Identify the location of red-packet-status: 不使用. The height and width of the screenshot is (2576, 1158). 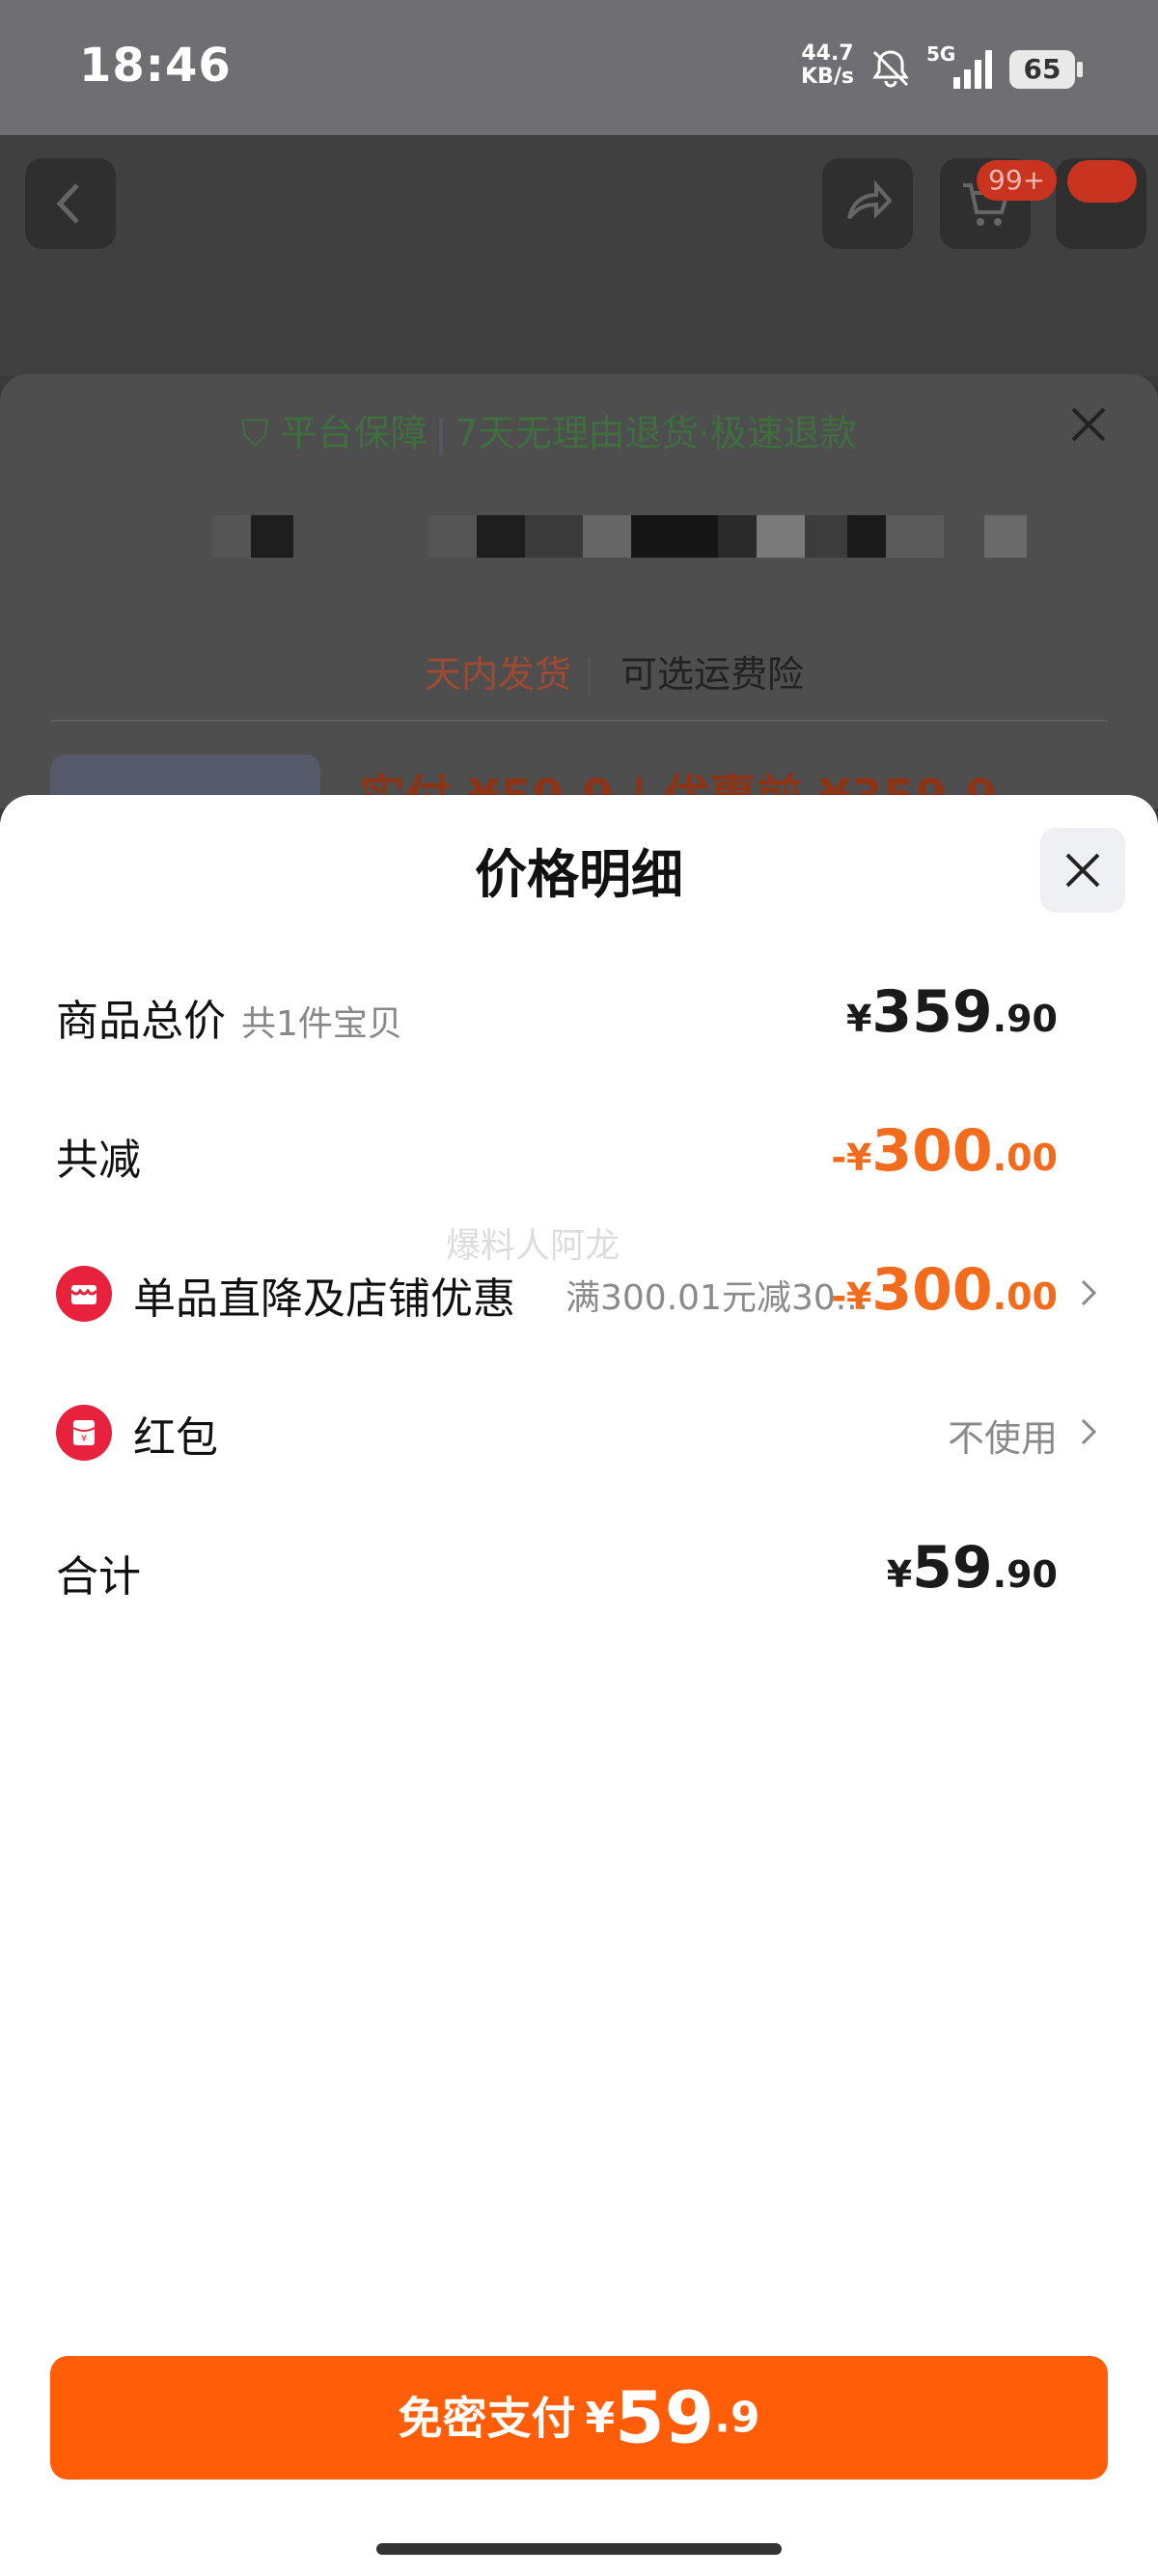
(1002, 1438).